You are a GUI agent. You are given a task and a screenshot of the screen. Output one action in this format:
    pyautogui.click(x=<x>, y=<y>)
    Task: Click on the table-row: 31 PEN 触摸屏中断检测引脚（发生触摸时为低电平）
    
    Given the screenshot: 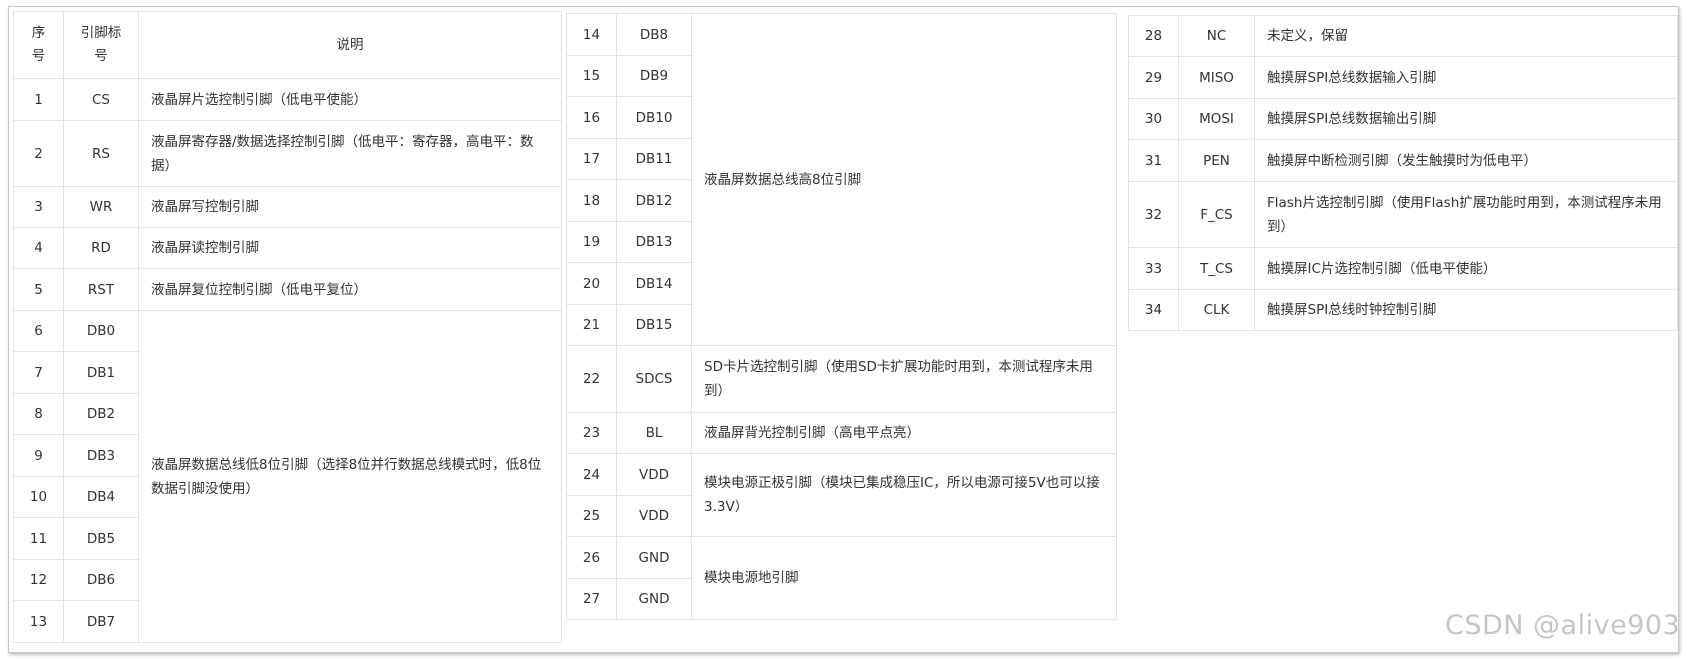 What is the action you would take?
    pyautogui.click(x=1403, y=160)
    